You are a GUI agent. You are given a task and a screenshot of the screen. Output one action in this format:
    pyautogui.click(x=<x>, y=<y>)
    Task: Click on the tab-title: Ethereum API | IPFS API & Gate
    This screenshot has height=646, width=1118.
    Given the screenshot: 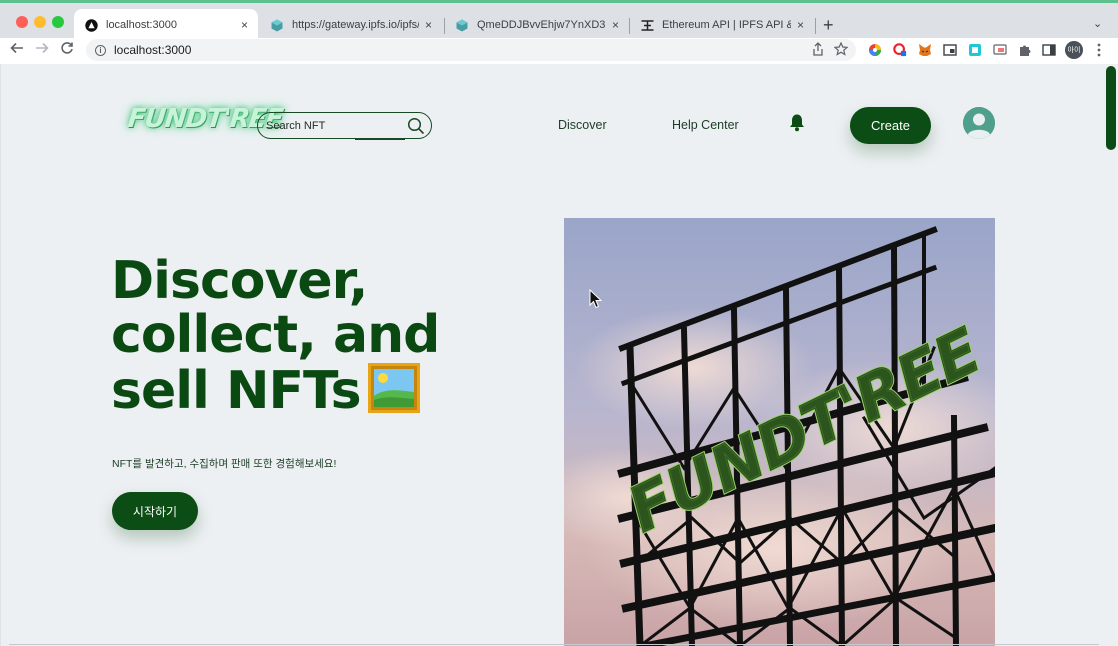 What is the action you would take?
    pyautogui.click(x=726, y=25)
    